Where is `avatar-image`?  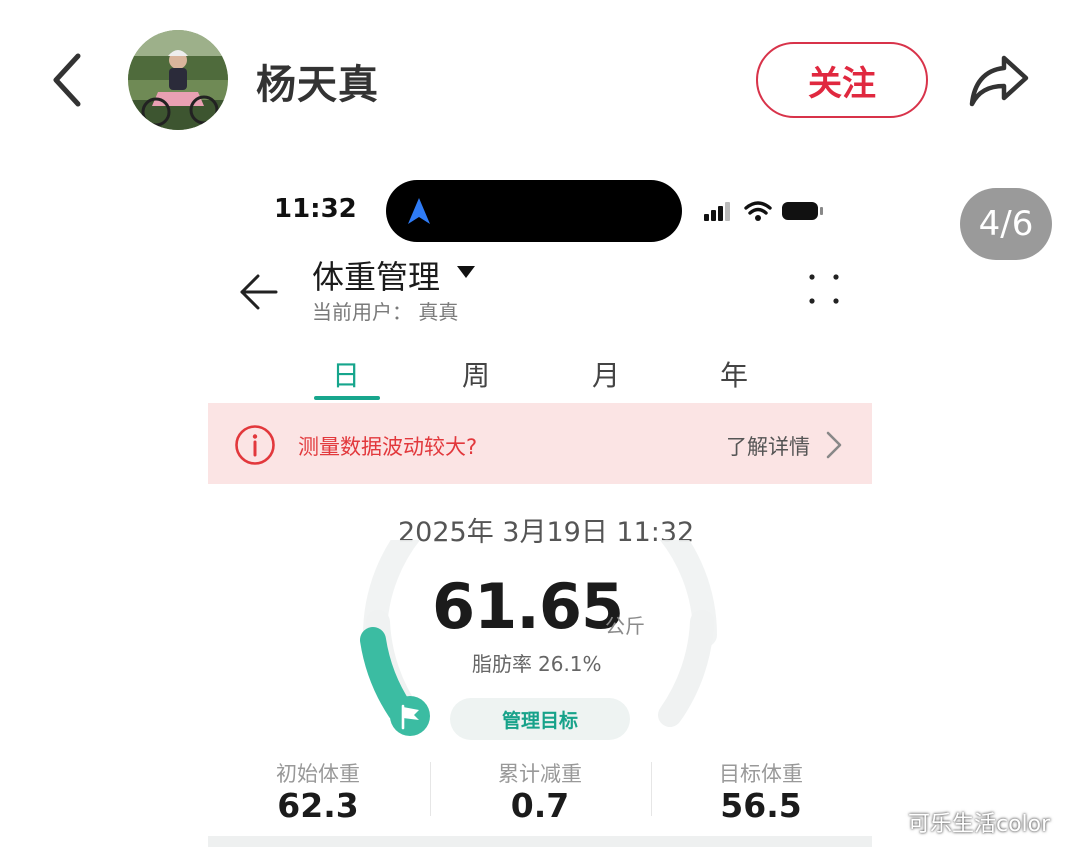 avatar-image is located at coordinates (178, 80).